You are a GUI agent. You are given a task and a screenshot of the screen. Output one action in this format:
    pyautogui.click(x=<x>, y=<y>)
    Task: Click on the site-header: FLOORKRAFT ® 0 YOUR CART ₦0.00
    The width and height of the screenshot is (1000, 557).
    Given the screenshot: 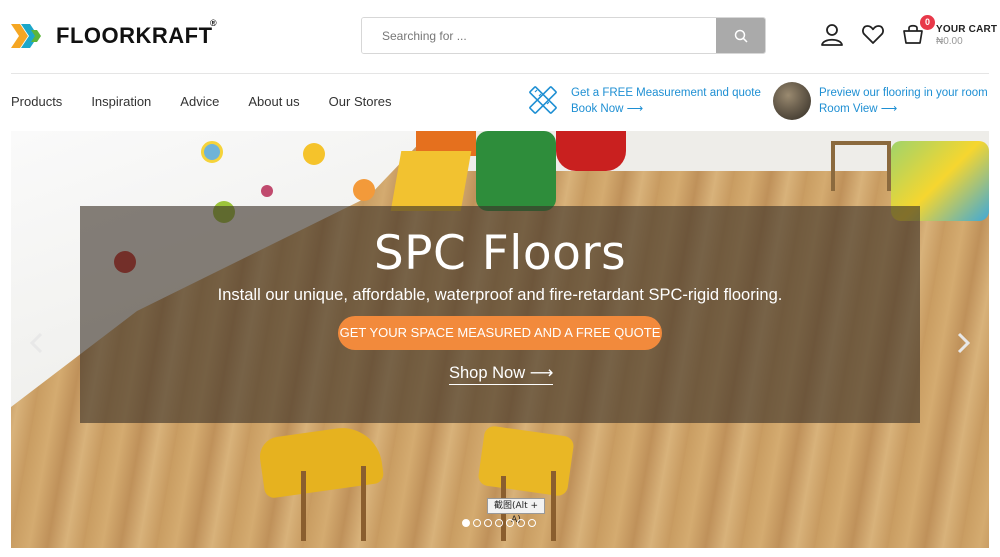 What is the action you would take?
    pyautogui.click(x=500, y=37)
    